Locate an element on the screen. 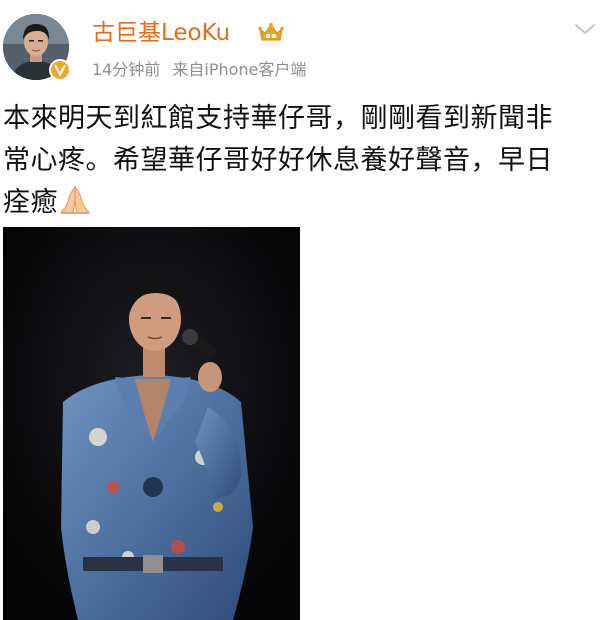 The image size is (605, 620). chevron-down-icon is located at coordinates (585, 29).